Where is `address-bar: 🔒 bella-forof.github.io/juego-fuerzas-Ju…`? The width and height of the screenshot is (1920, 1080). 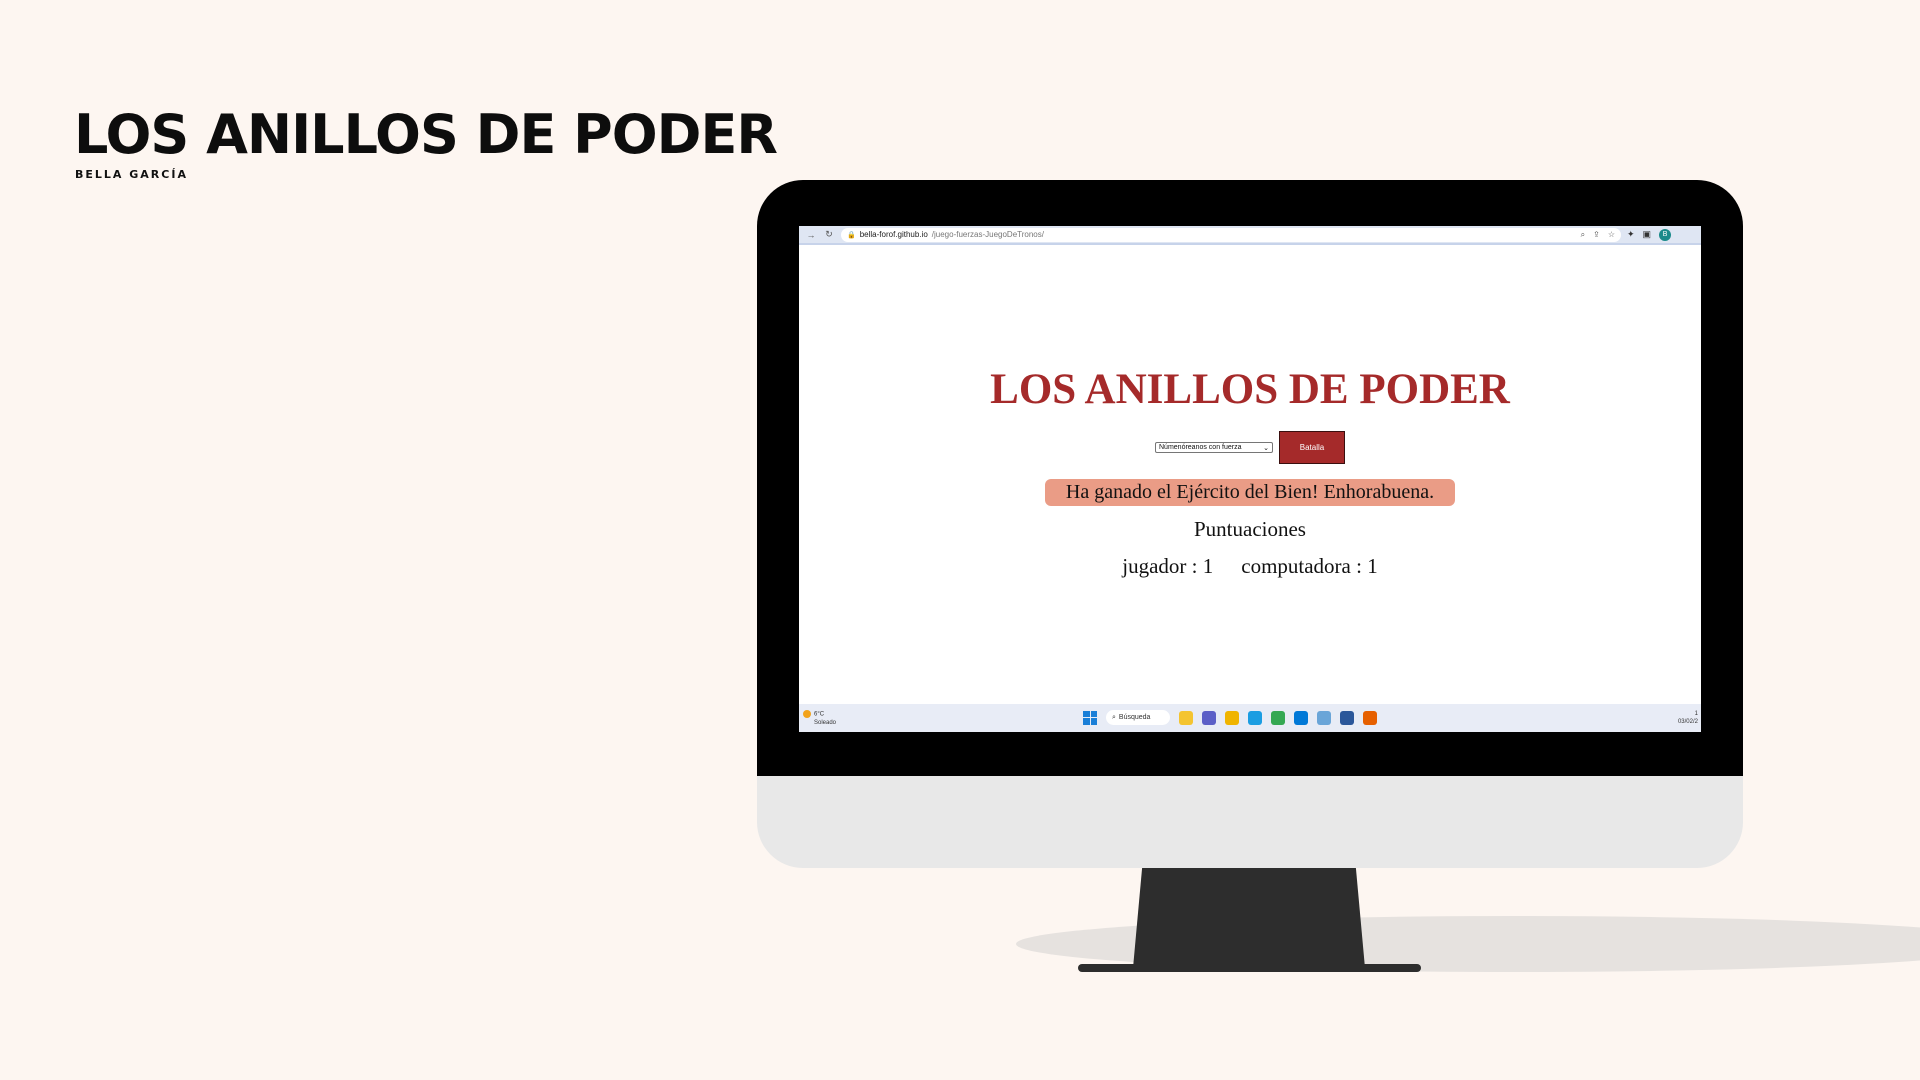 address-bar: 🔒 bella-forof.github.io/juego-fuerzas-Ju… is located at coordinates (1231, 234).